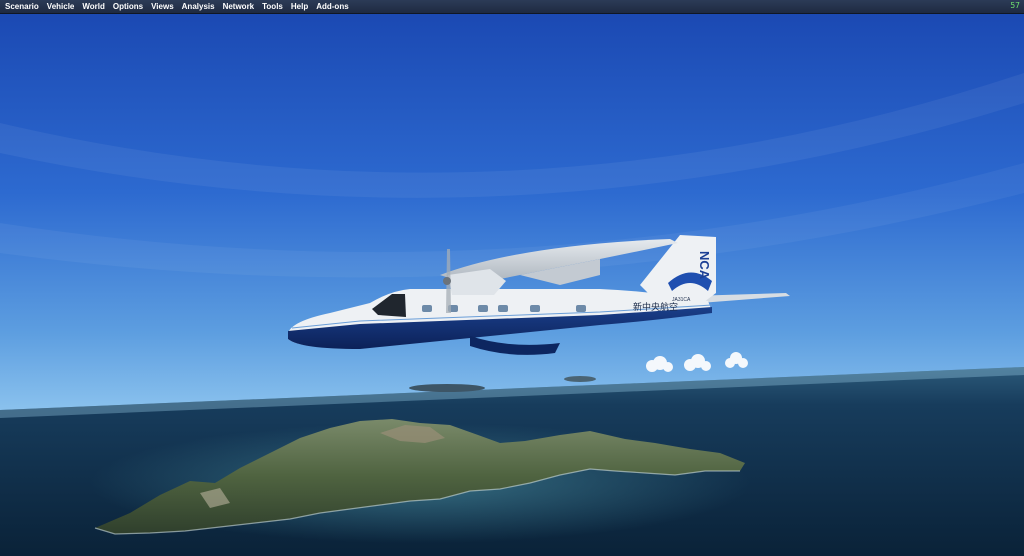 This screenshot has height=556, width=1024. What do you see at coordinates (93, 6) in the screenshot?
I see `menu-world: World` at bounding box center [93, 6].